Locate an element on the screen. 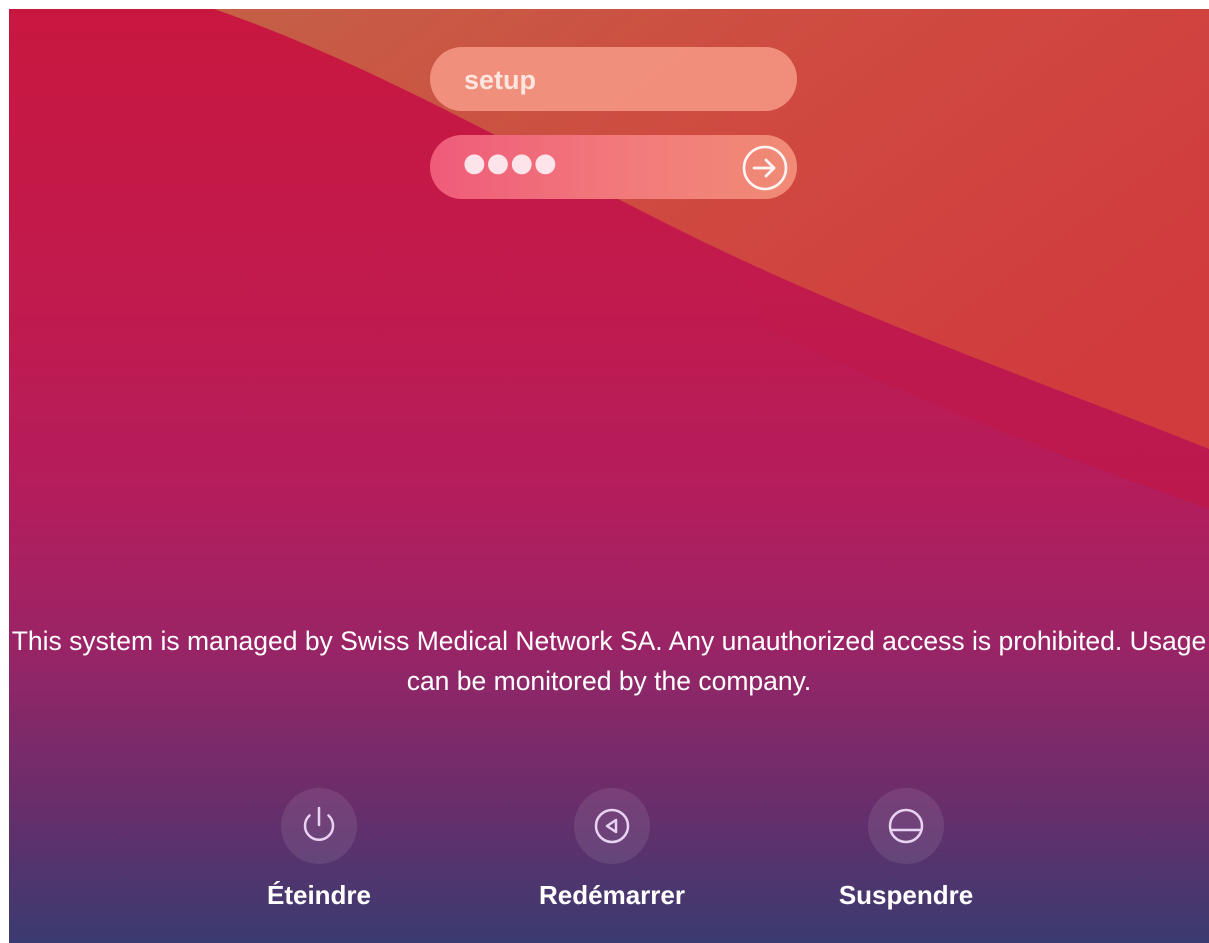 Image resolution: width=1209 pixels, height=943 pixels. username-value: setup is located at coordinates (500, 80).